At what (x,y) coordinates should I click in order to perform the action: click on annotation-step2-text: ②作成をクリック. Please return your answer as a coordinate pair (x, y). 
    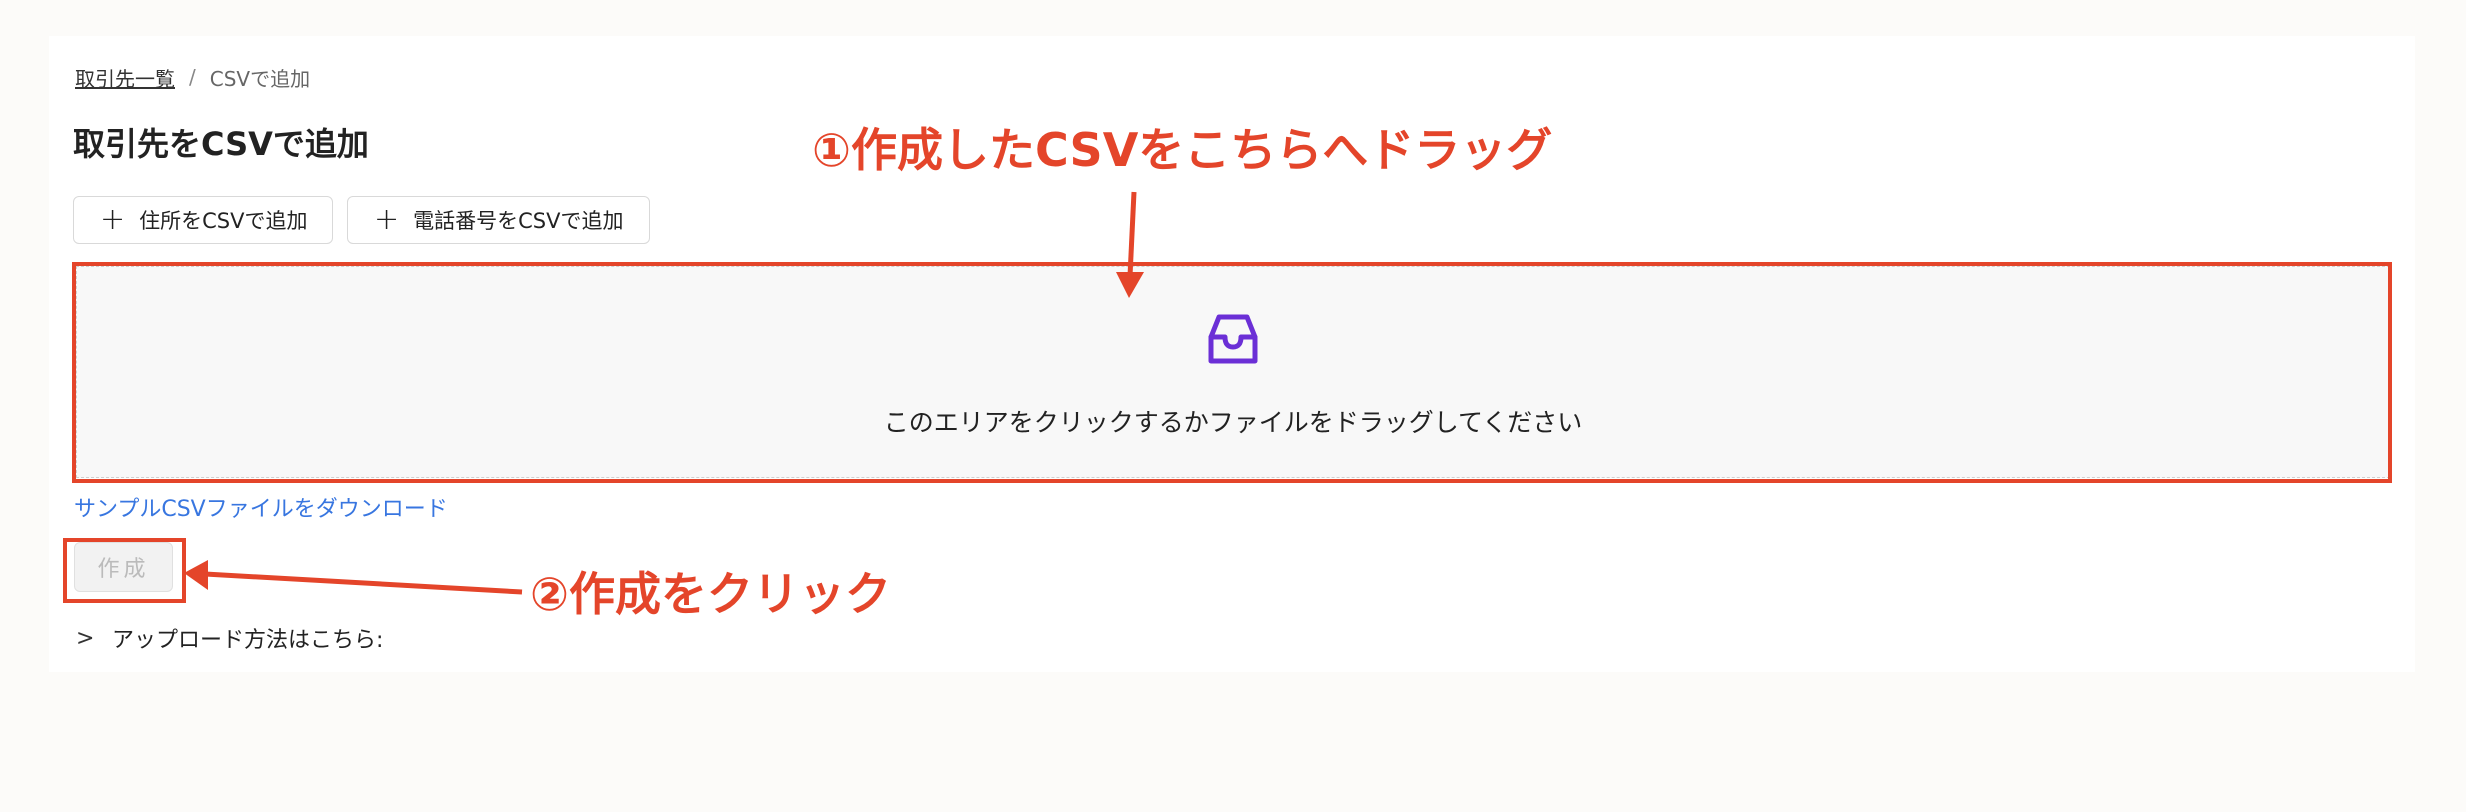
    Looking at the image, I should click on (710, 594).